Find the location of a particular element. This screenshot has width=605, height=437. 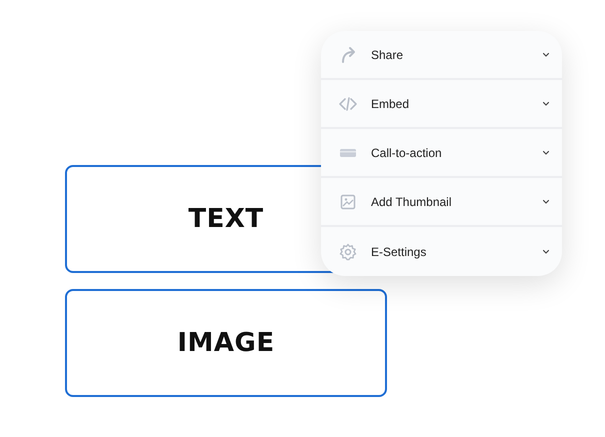

menu-item: Share is located at coordinates (441, 55).